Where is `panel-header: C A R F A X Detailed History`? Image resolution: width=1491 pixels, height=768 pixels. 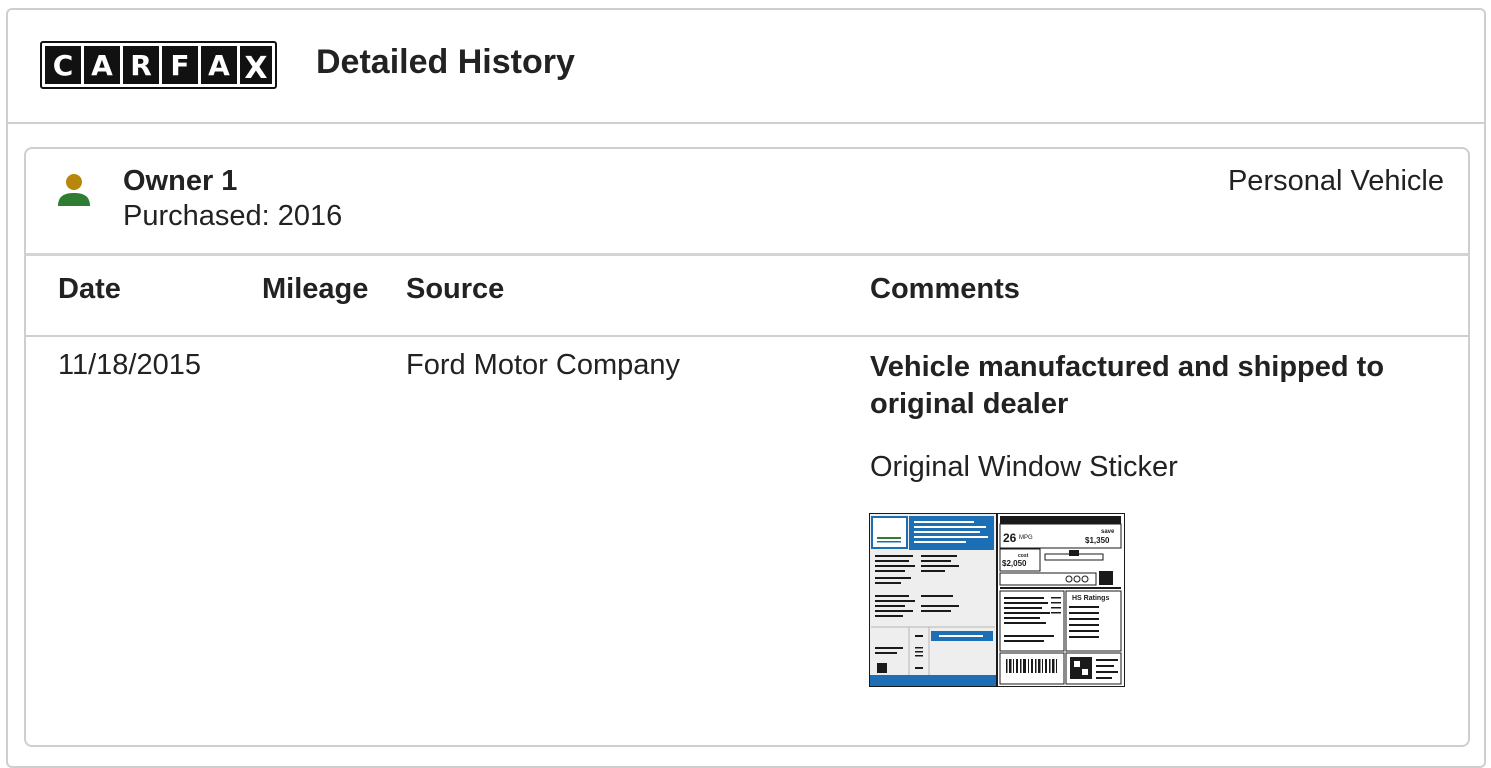
panel-header: C A R F A X Detailed History is located at coordinates (746, 67).